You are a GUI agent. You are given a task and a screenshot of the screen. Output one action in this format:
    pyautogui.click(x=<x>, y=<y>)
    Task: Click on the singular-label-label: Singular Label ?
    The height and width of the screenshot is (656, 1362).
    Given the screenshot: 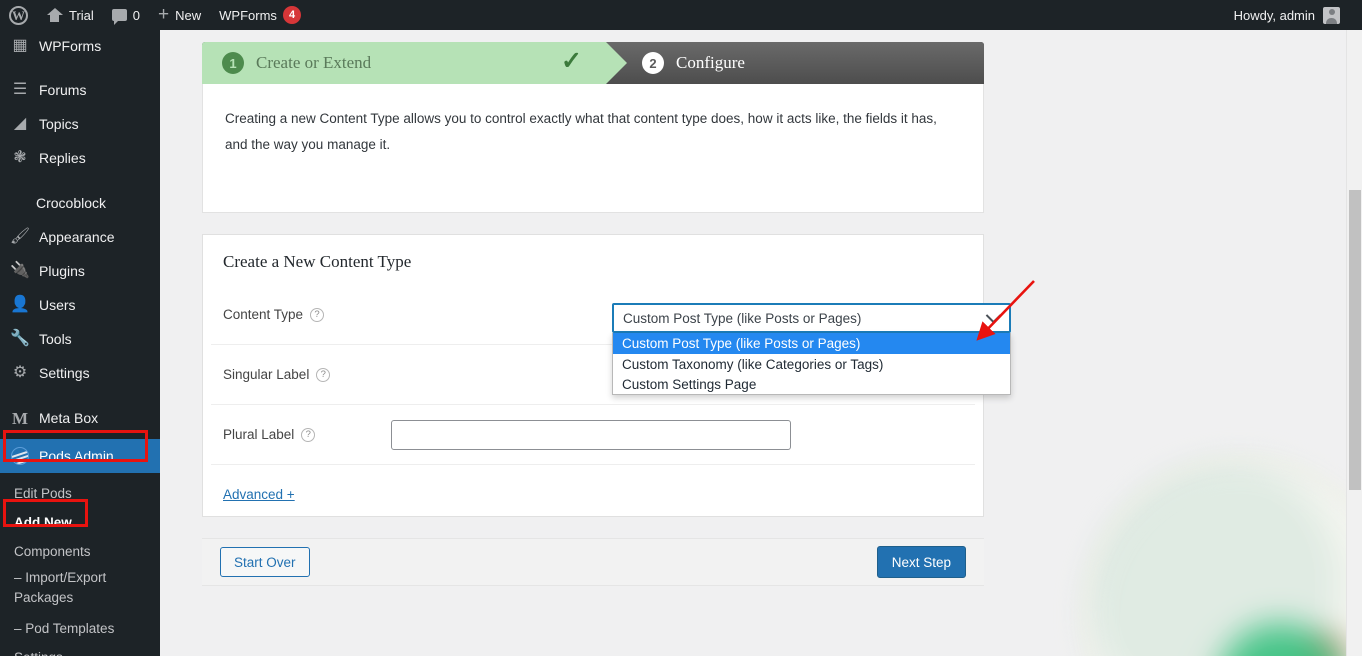 What is the action you would take?
    pyautogui.click(x=307, y=374)
    